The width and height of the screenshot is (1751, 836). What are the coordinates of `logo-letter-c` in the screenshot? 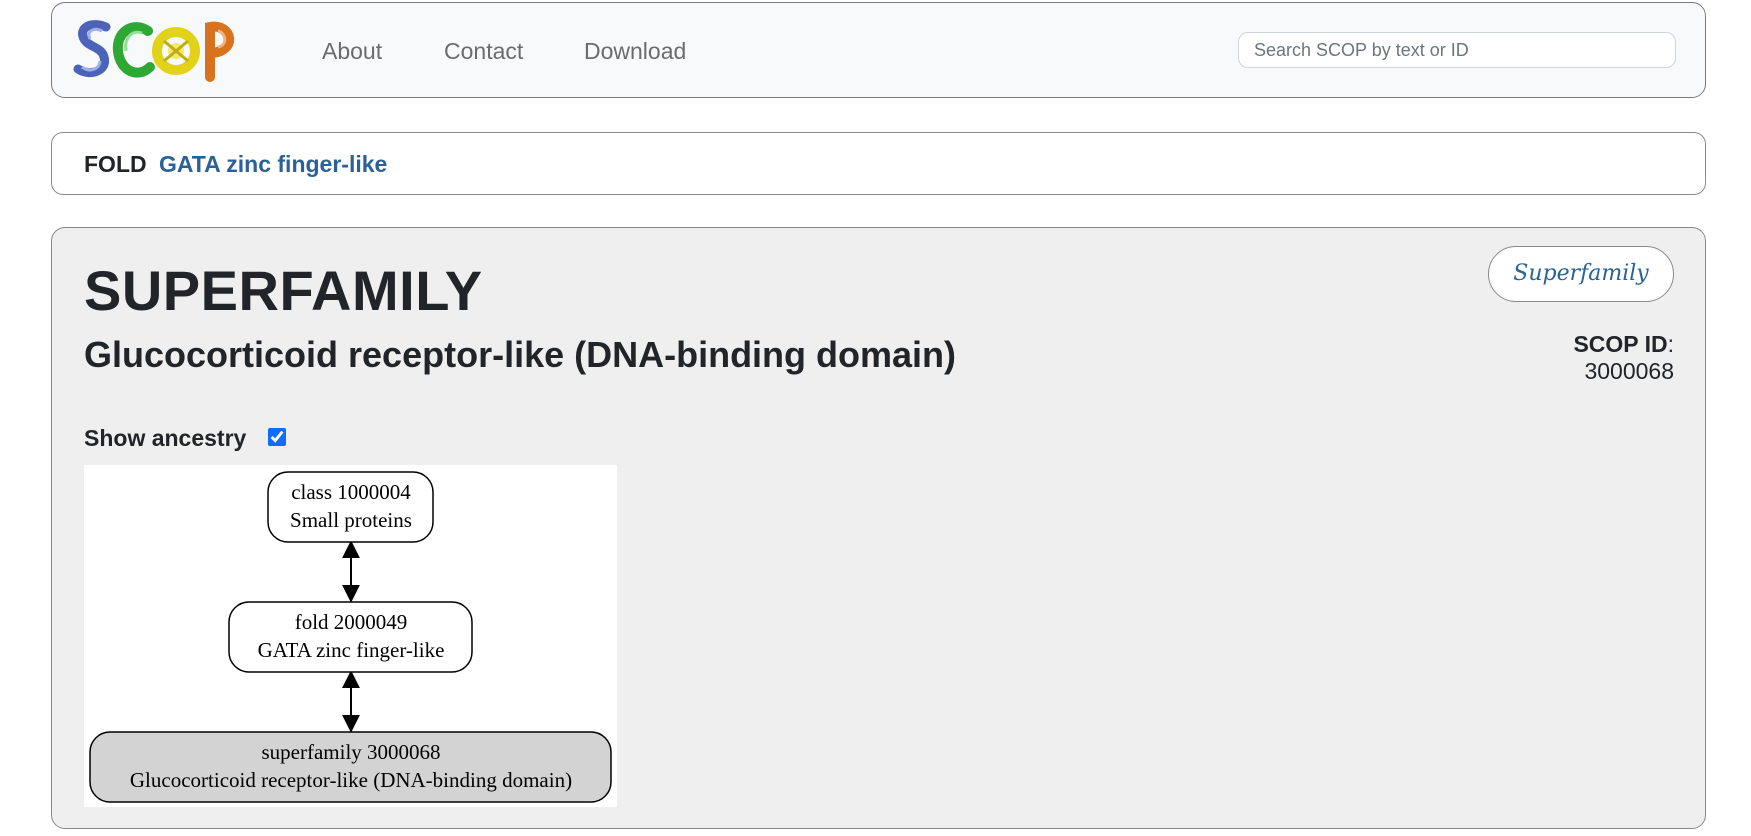 It's located at (133, 50).